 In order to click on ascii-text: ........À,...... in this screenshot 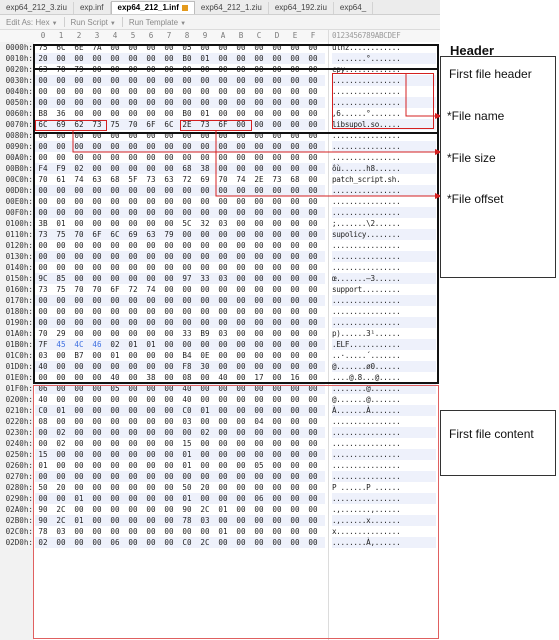, I will do `click(384, 542)`.